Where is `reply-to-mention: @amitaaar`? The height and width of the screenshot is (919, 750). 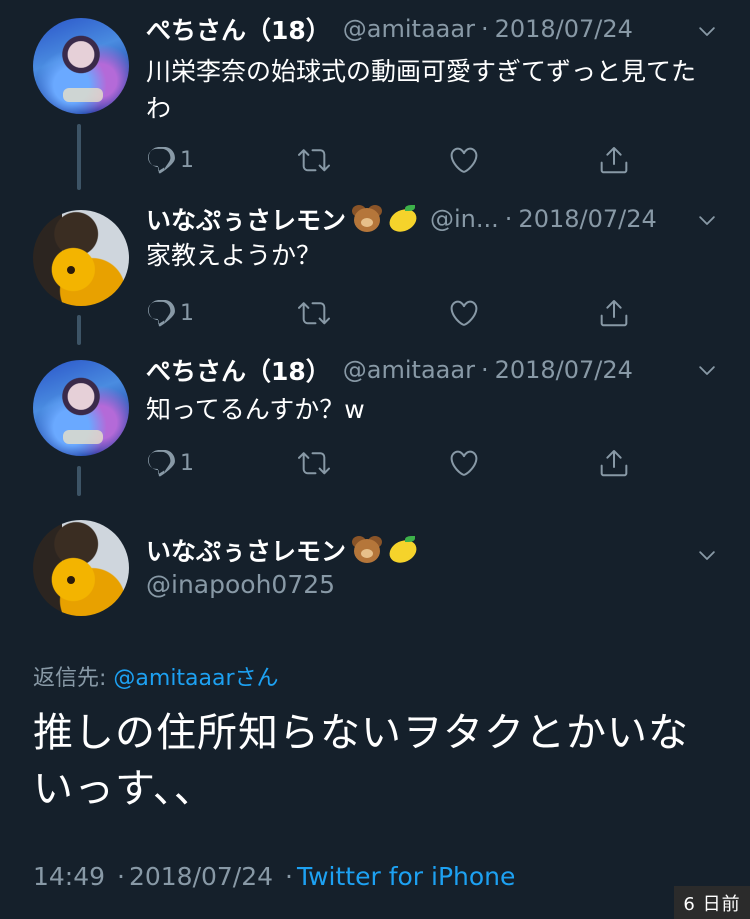 reply-to-mention: @amitaaar is located at coordinates (173, 678).